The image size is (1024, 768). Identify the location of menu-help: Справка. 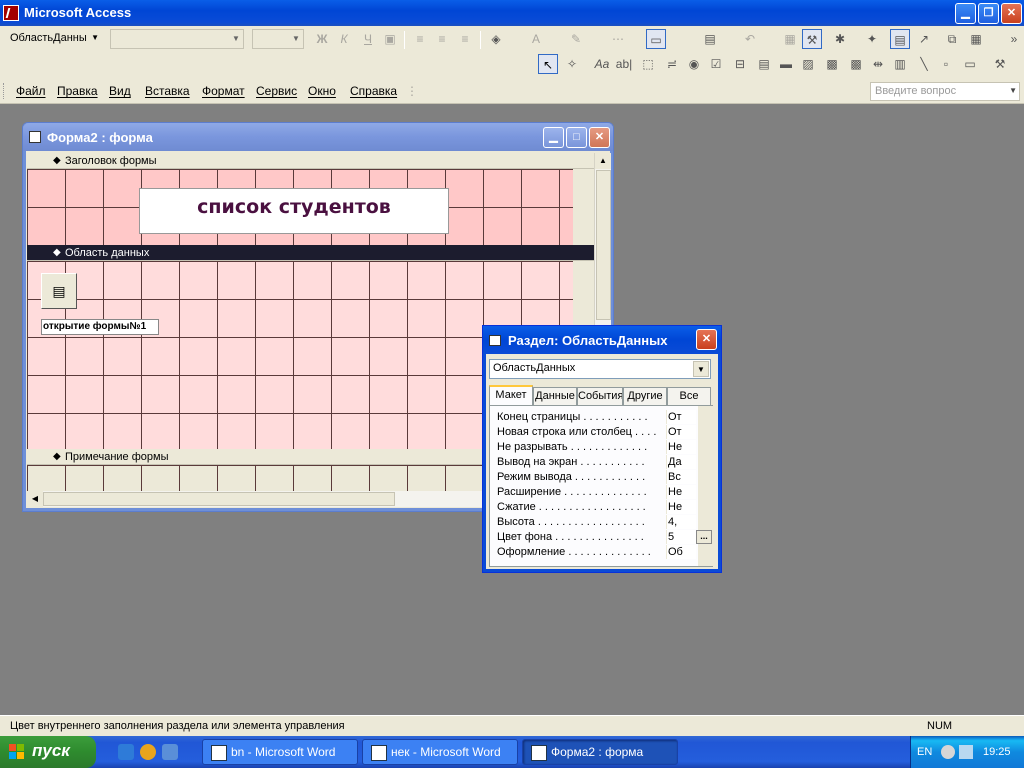
(373, 91).